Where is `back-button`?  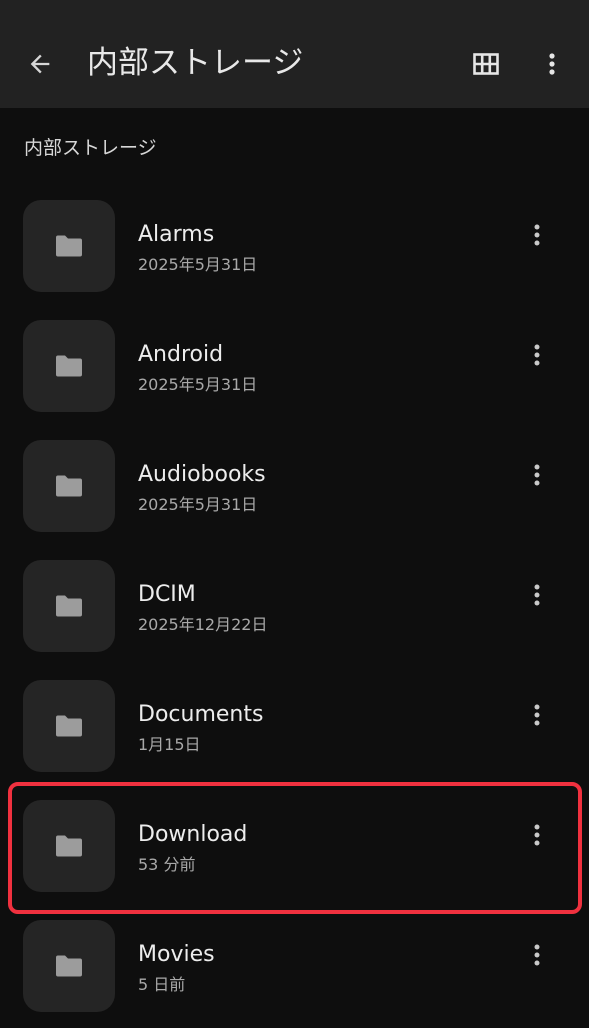
back-button is located at coordinates (40, 64).